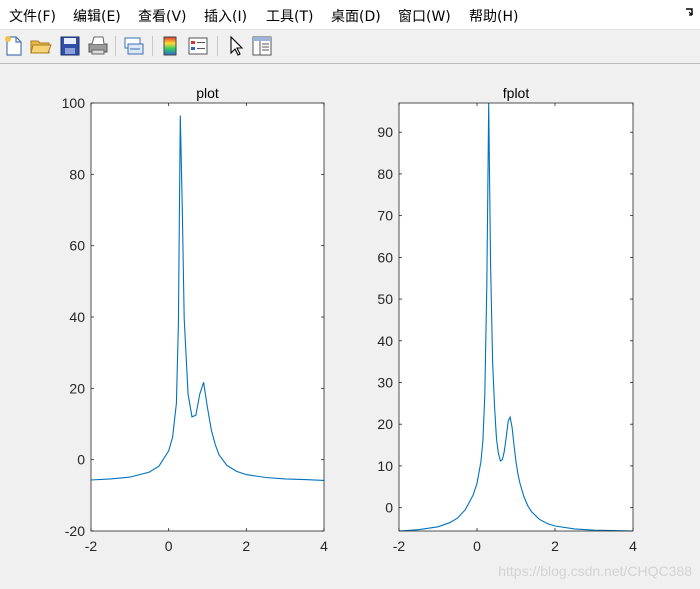 This screenshot has height=589, width=700. I want to click on insert-colorbar-icon, so click(170, 46).